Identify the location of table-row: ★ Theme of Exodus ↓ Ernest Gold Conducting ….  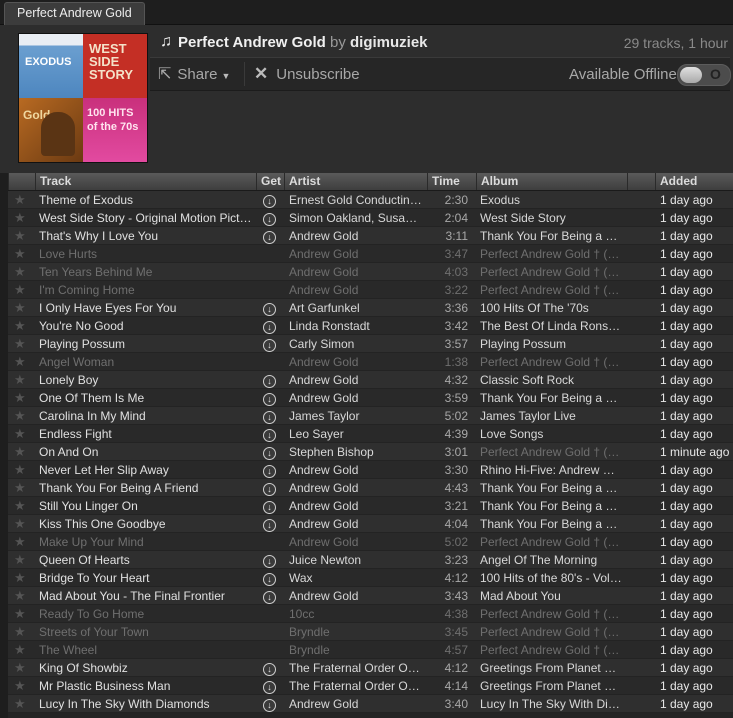
(370, 200).